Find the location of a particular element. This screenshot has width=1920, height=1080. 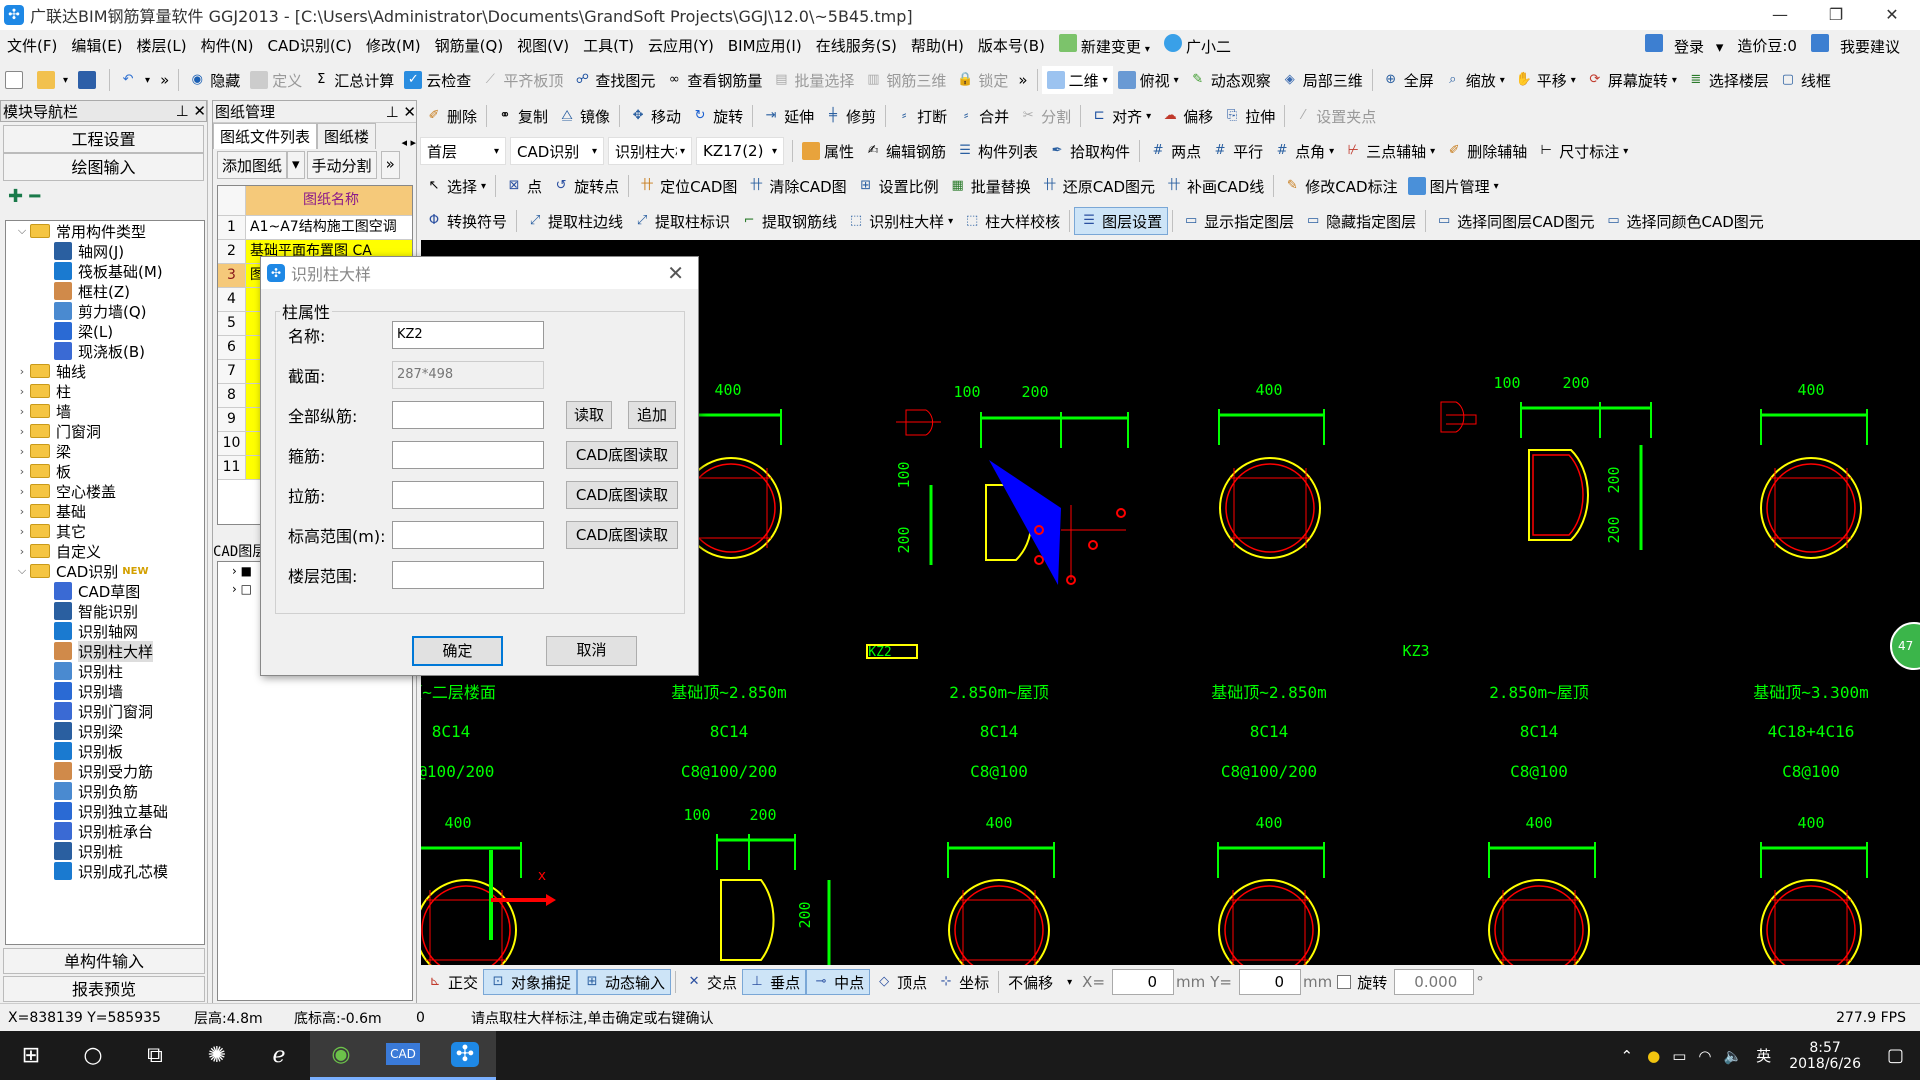

tree-item: 轴网(J) is located at coordinates (105, 251).